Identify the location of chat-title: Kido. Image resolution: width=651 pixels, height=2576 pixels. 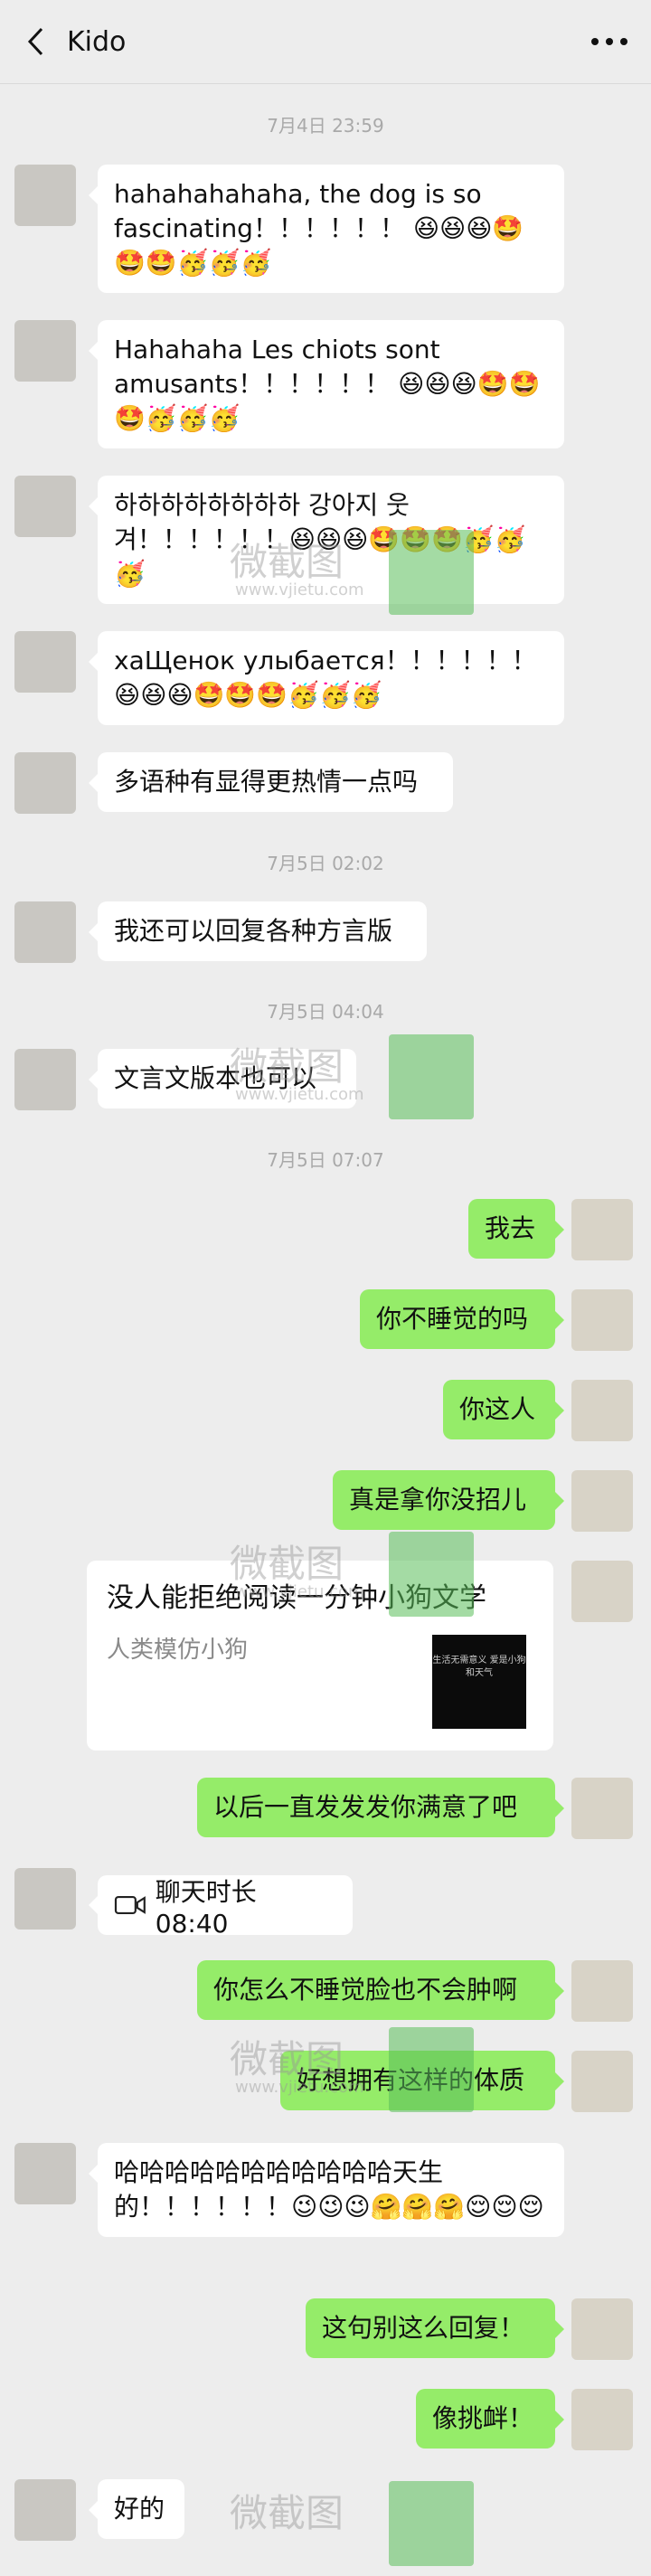
(97, 41).